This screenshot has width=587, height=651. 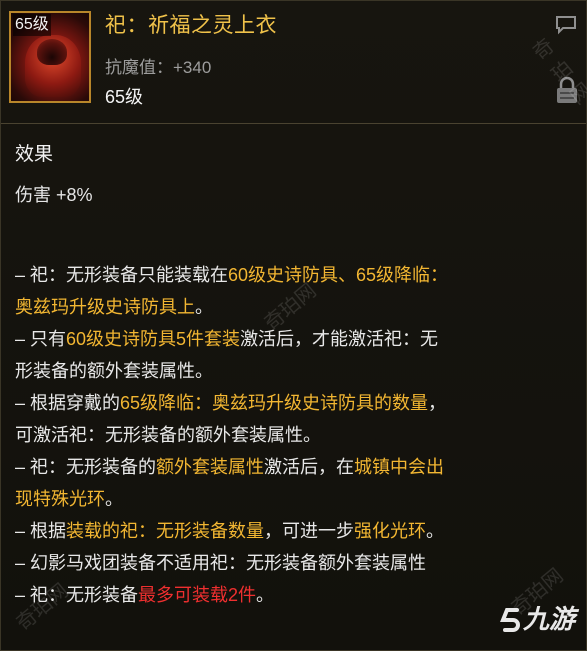 I want to click on description-text: 激活后，才能激活祀：无, so click(x=339, y=339).